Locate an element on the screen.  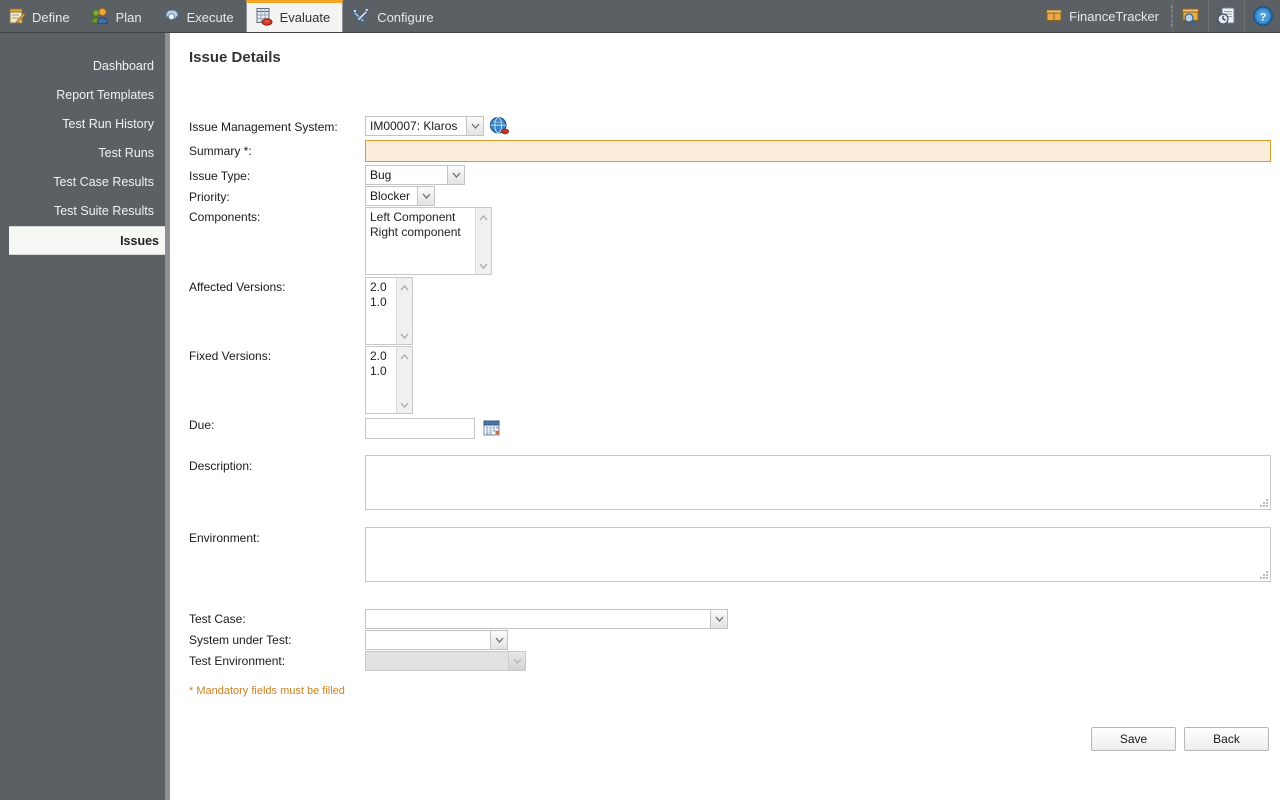
current-project-label: FinanceTracker is located at coordinates (1114, 16).